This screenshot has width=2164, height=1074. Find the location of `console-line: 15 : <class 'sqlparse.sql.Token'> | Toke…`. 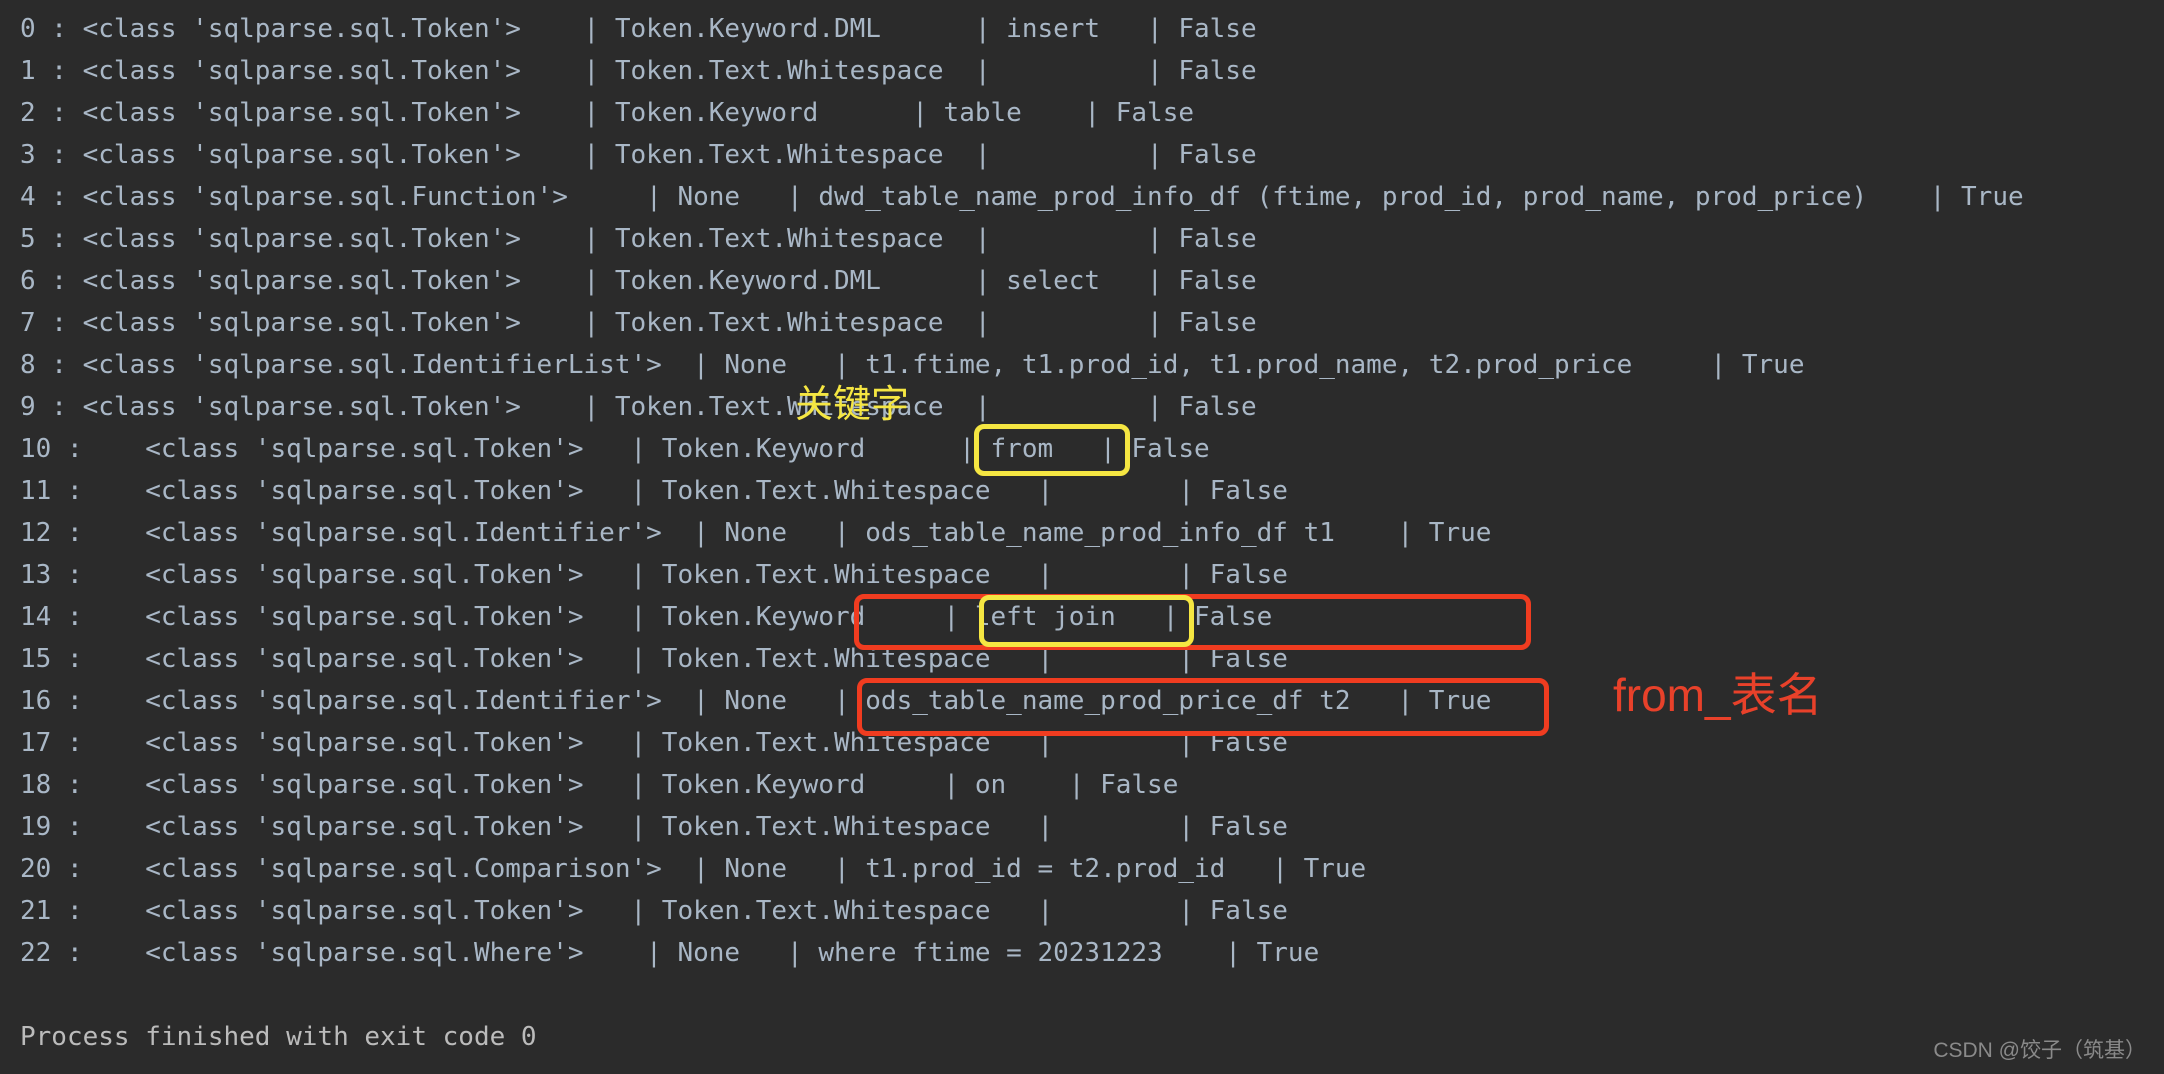

console-line: 15 : <class 'sqlparse.sql.Token'> | Toke… is located at coordinates (654, 659).